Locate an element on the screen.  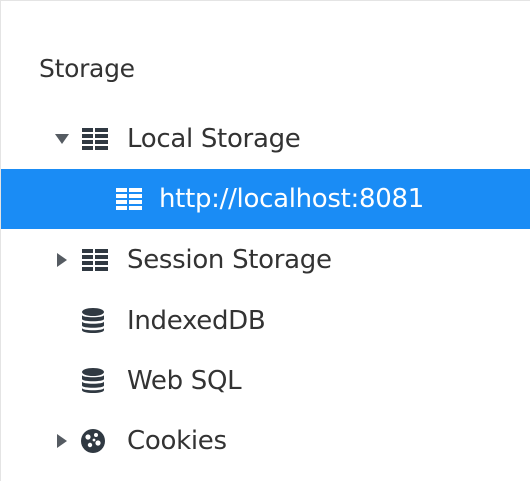
tree-item-label: Local Storage is located at coordinates (214, 139).